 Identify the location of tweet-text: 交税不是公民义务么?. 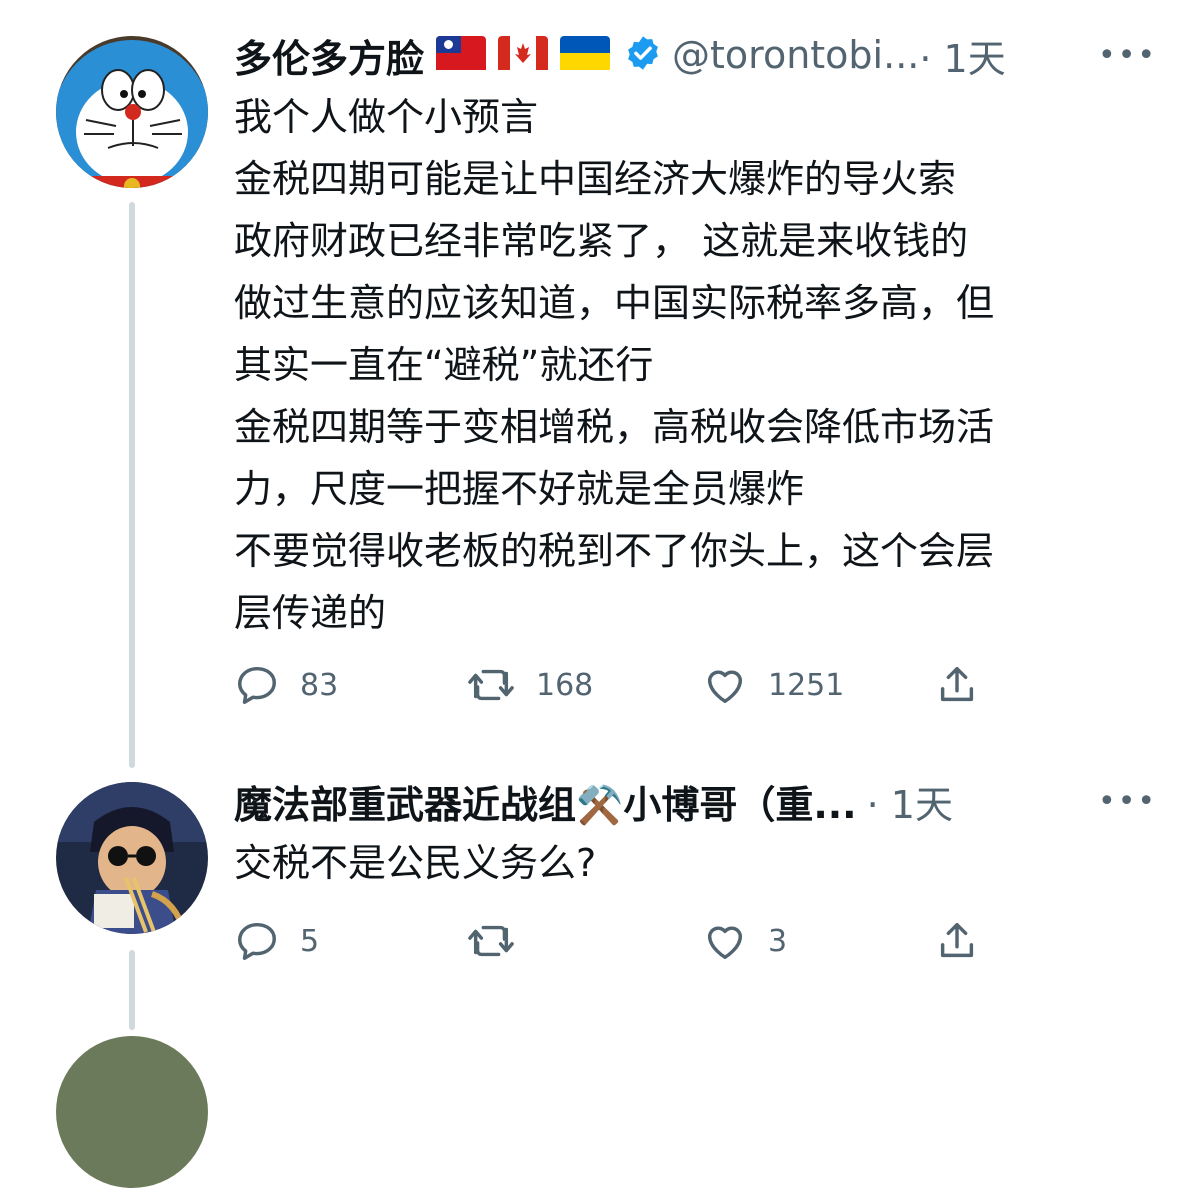
(415, 863).